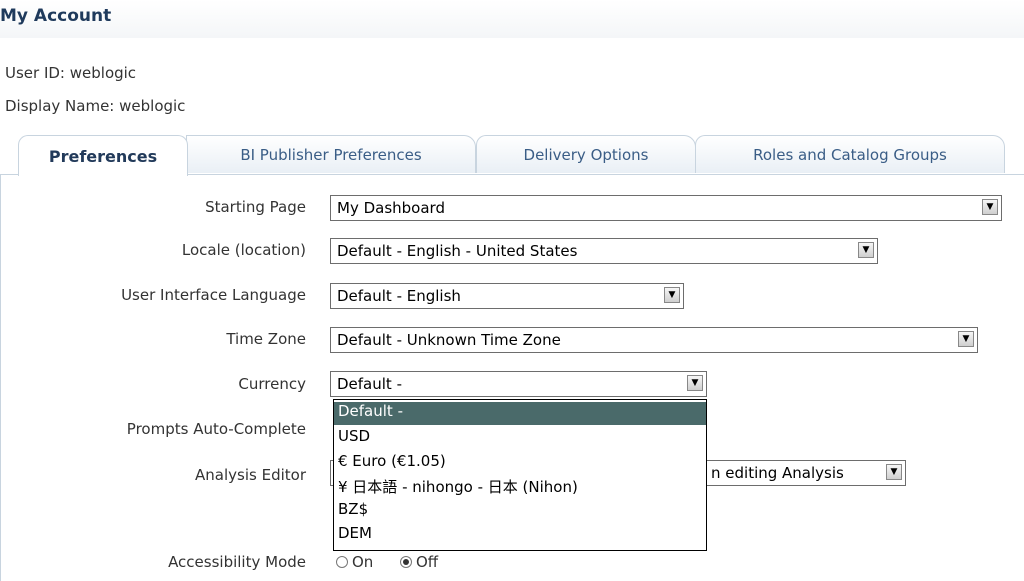  I want to click on analysis-editor-label: Analysis Editor, so click(250, 475).